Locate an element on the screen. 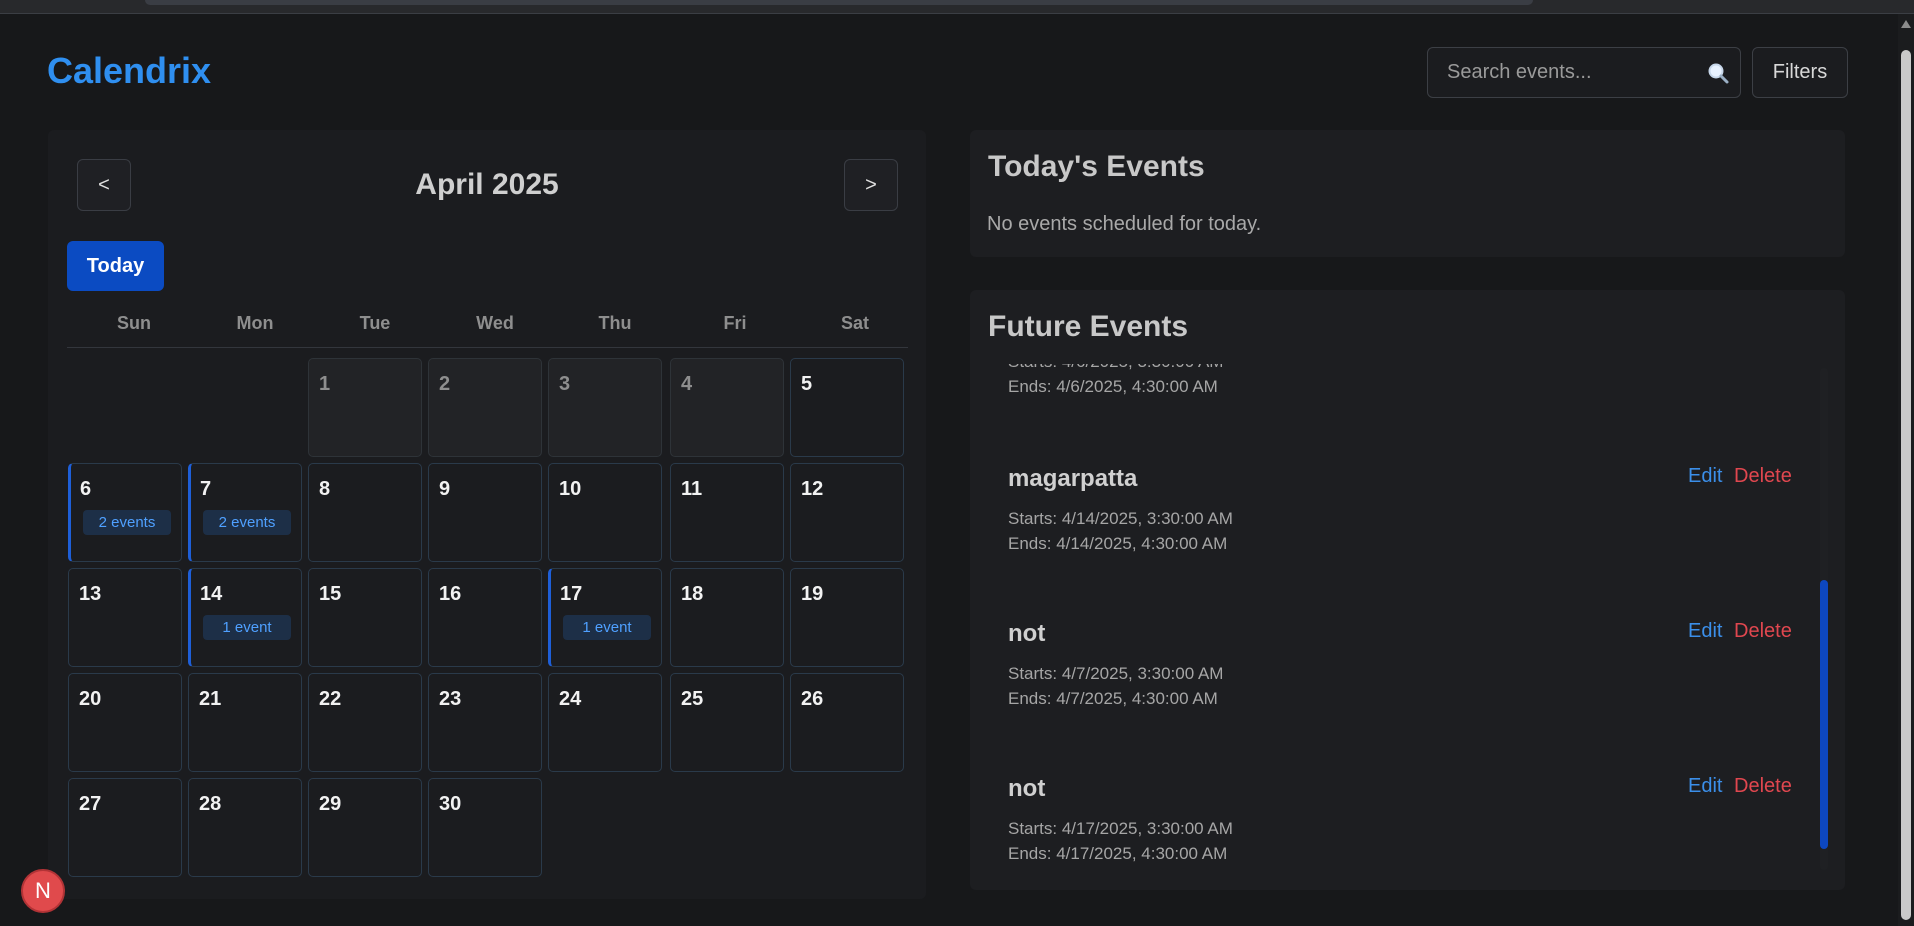  day-cell: 14 1 event is located at coordinates (245, 617).